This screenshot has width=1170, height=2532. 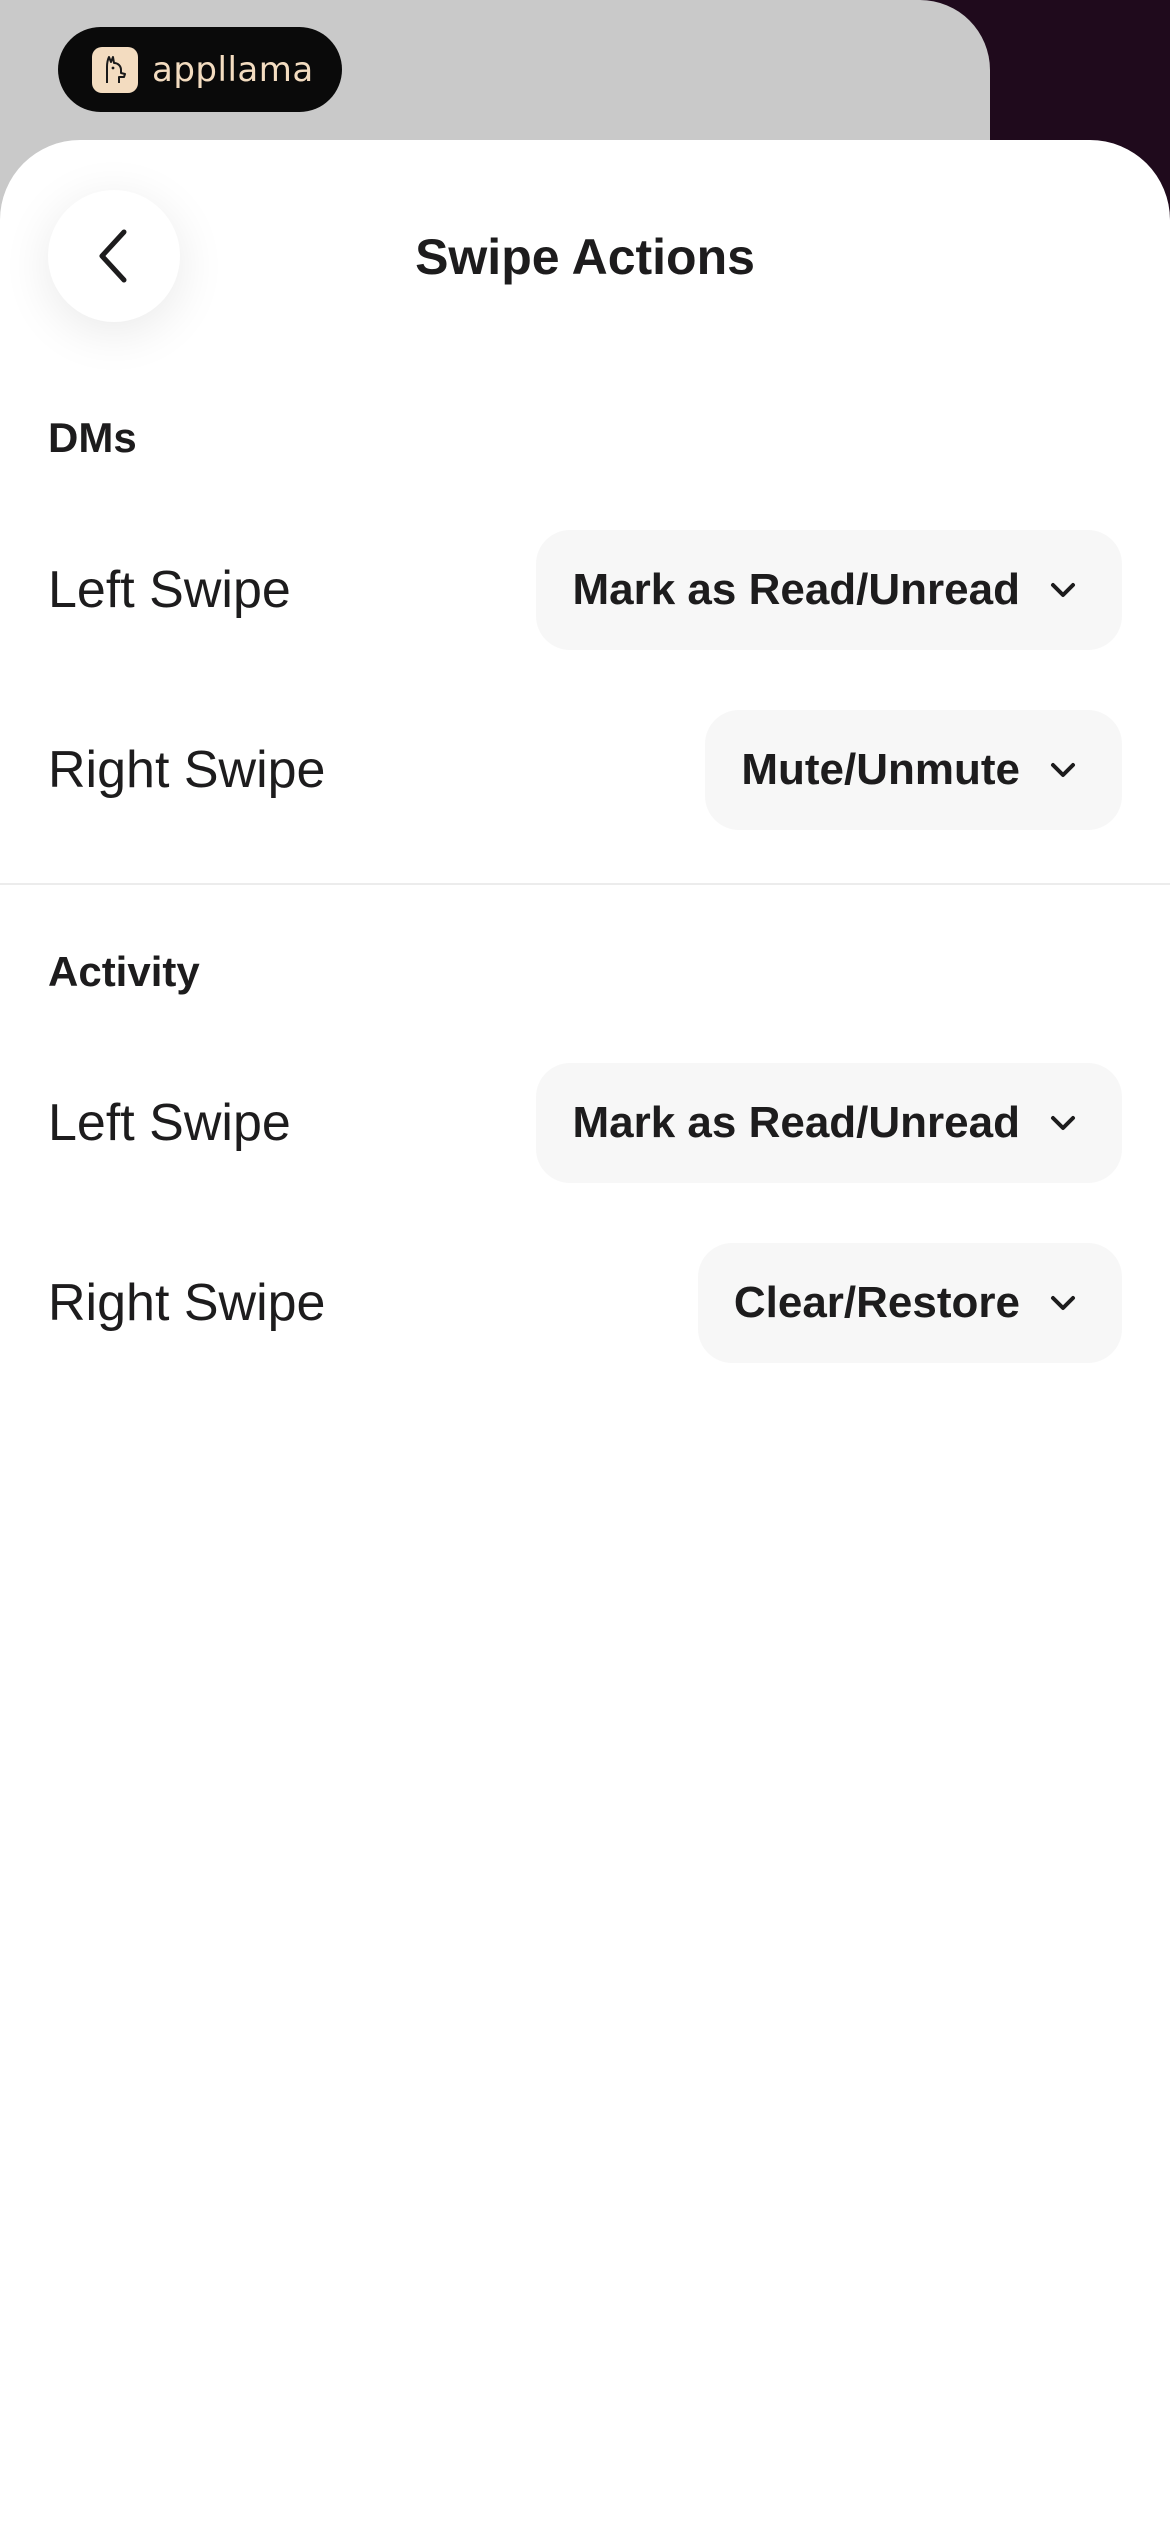 I want to click on llama-logo-icon, so click(x=115, y=69).